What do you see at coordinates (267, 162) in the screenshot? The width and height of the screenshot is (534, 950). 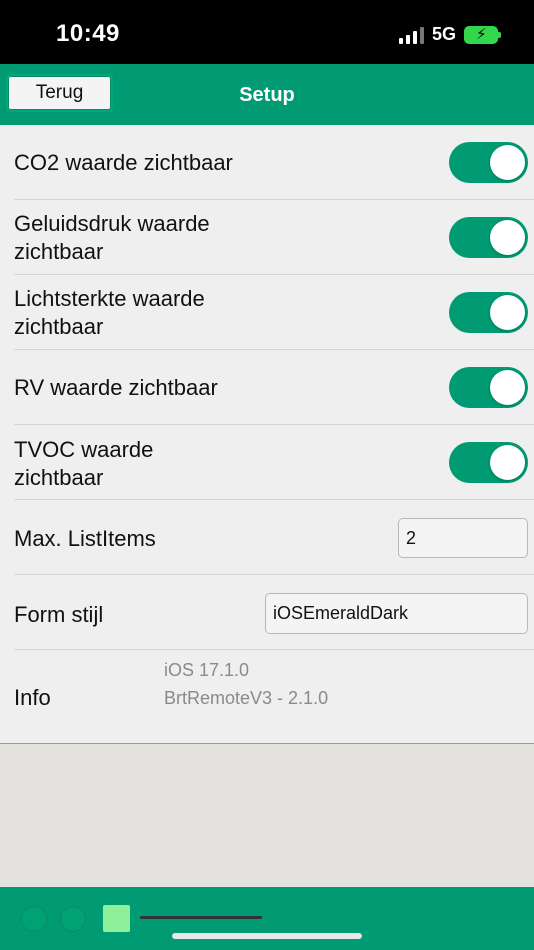 I see `setting-row-co2: CO2 waarde zichtbaar` at bounding box center [267, 162].